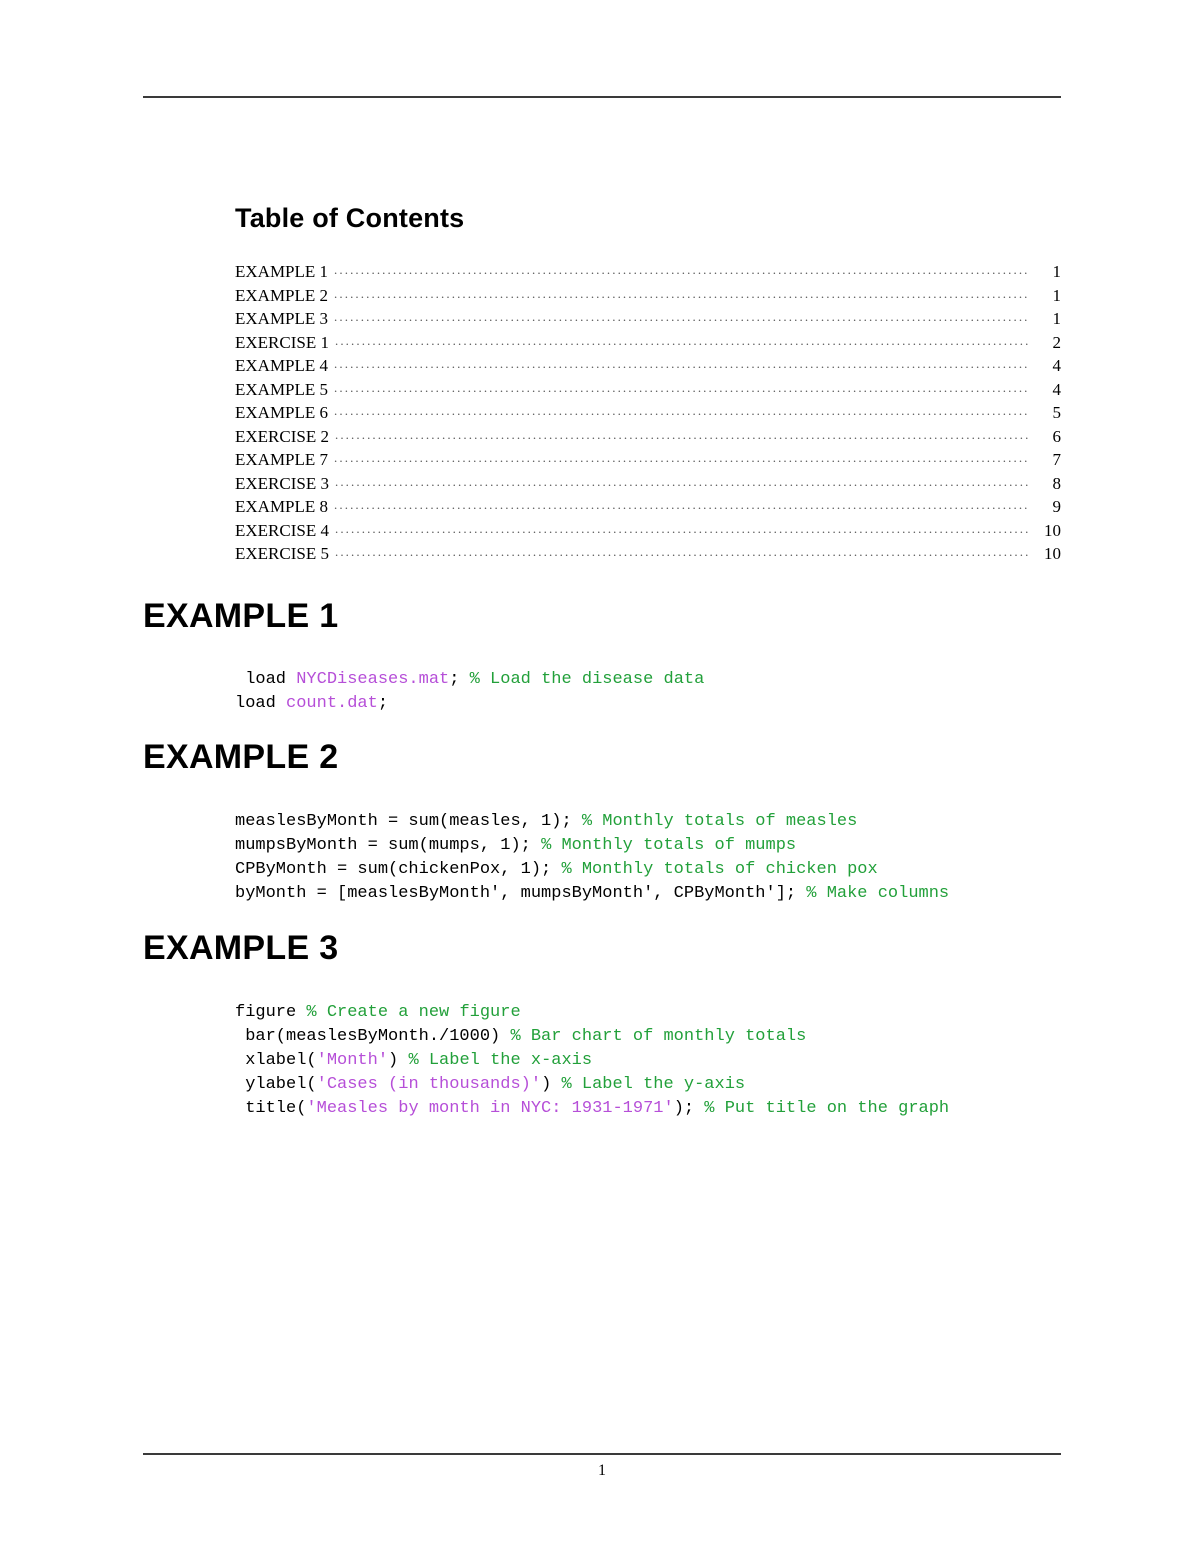 Image resolution: width=1200 pixels, height=1553 pixels. Describe the element at coordinates (650, 704) in the screenshot. I see `code-line: load count.dat;` at that location.